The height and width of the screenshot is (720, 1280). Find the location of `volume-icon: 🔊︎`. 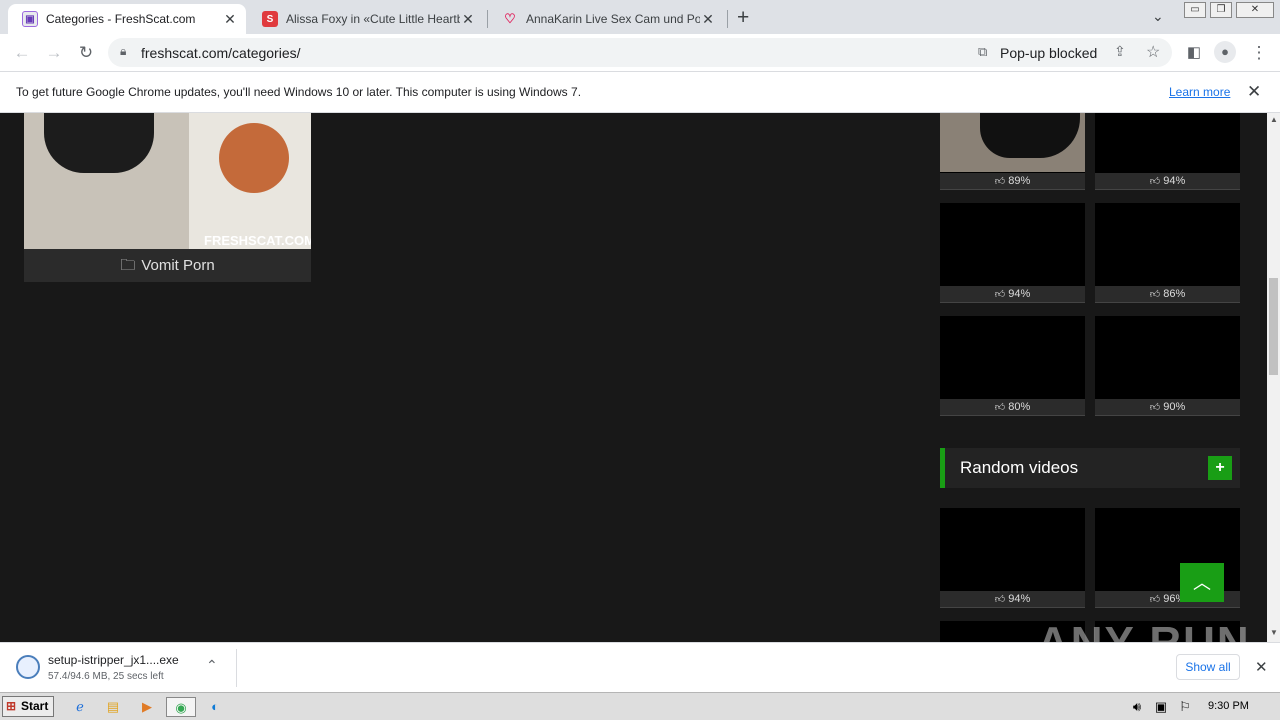

volume-icon: 🔊︎ is located at coordinates (1137, 707).